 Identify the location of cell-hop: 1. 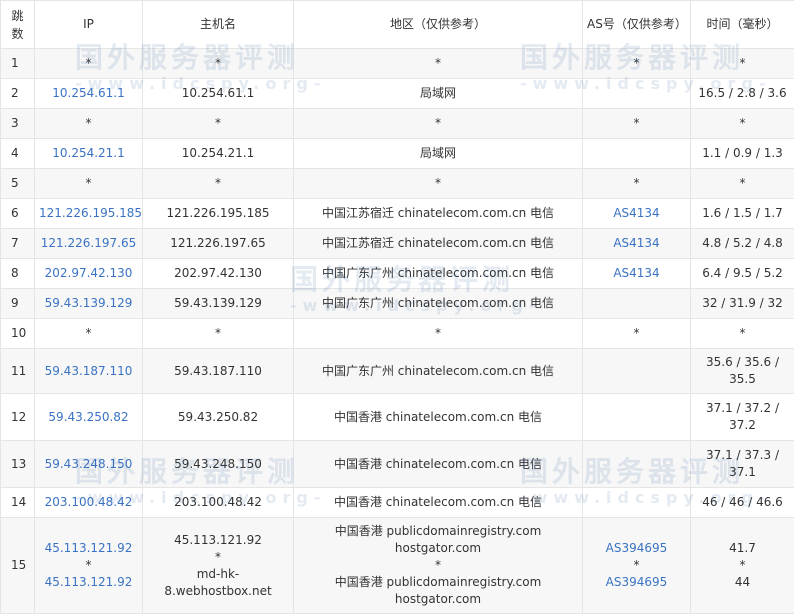
(17, 63).